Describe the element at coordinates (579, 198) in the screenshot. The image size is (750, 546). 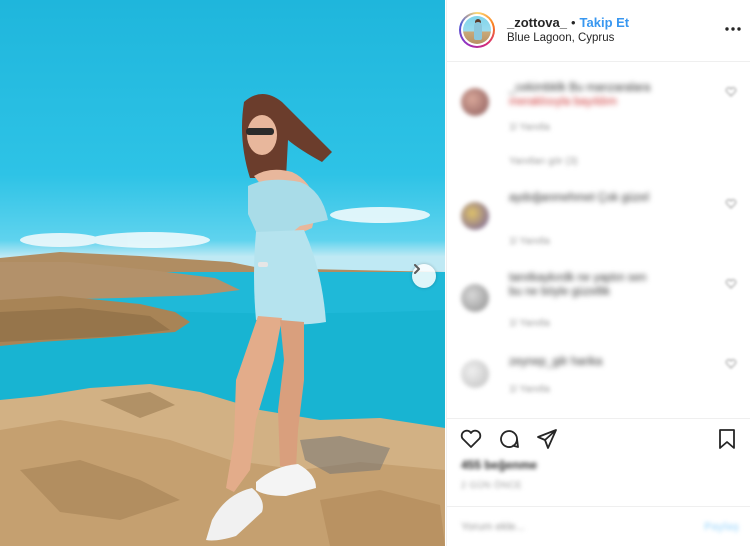
I see `comment-text: aydoğanmehmet Çok güzel` at that location.